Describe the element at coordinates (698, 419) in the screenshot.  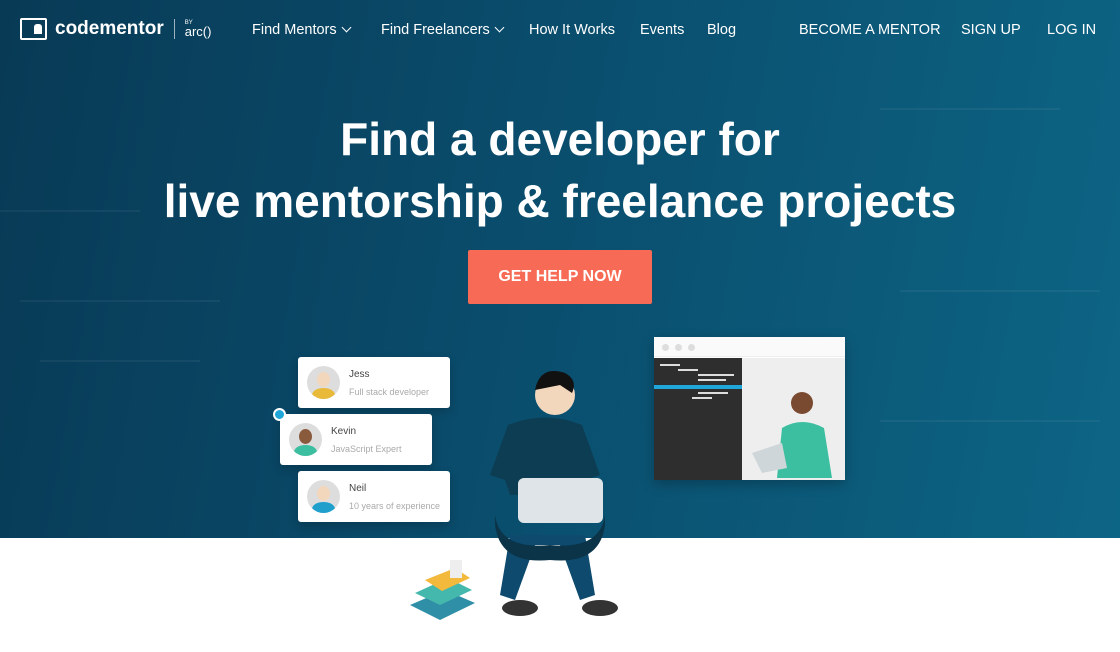
I see `code-editor-panel` at that location.